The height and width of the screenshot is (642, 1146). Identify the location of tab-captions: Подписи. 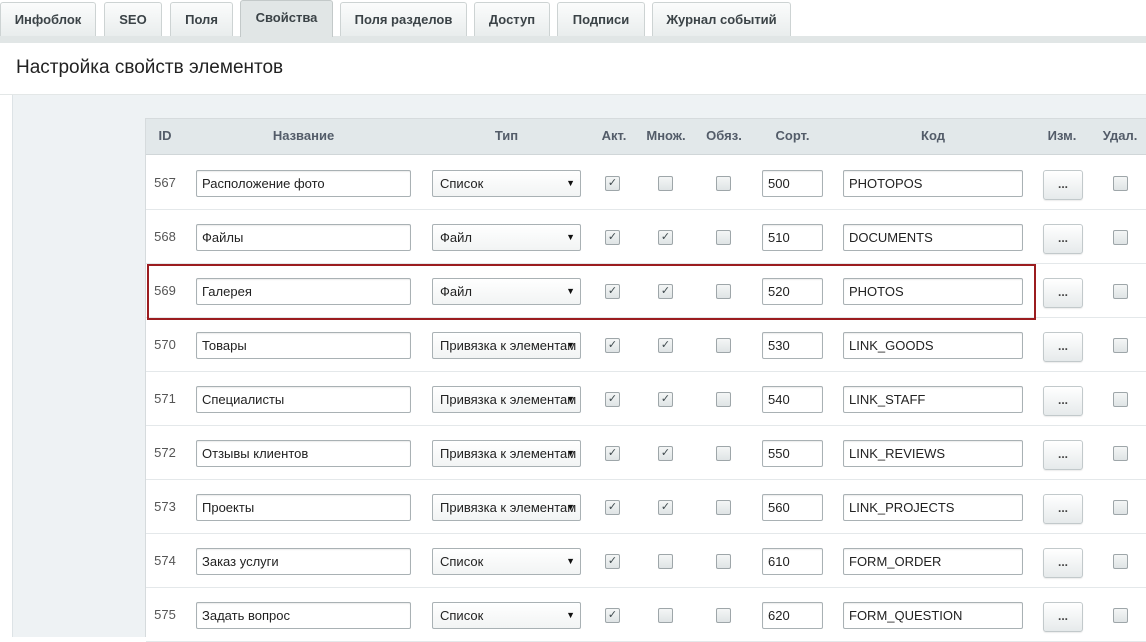
(601, 19).